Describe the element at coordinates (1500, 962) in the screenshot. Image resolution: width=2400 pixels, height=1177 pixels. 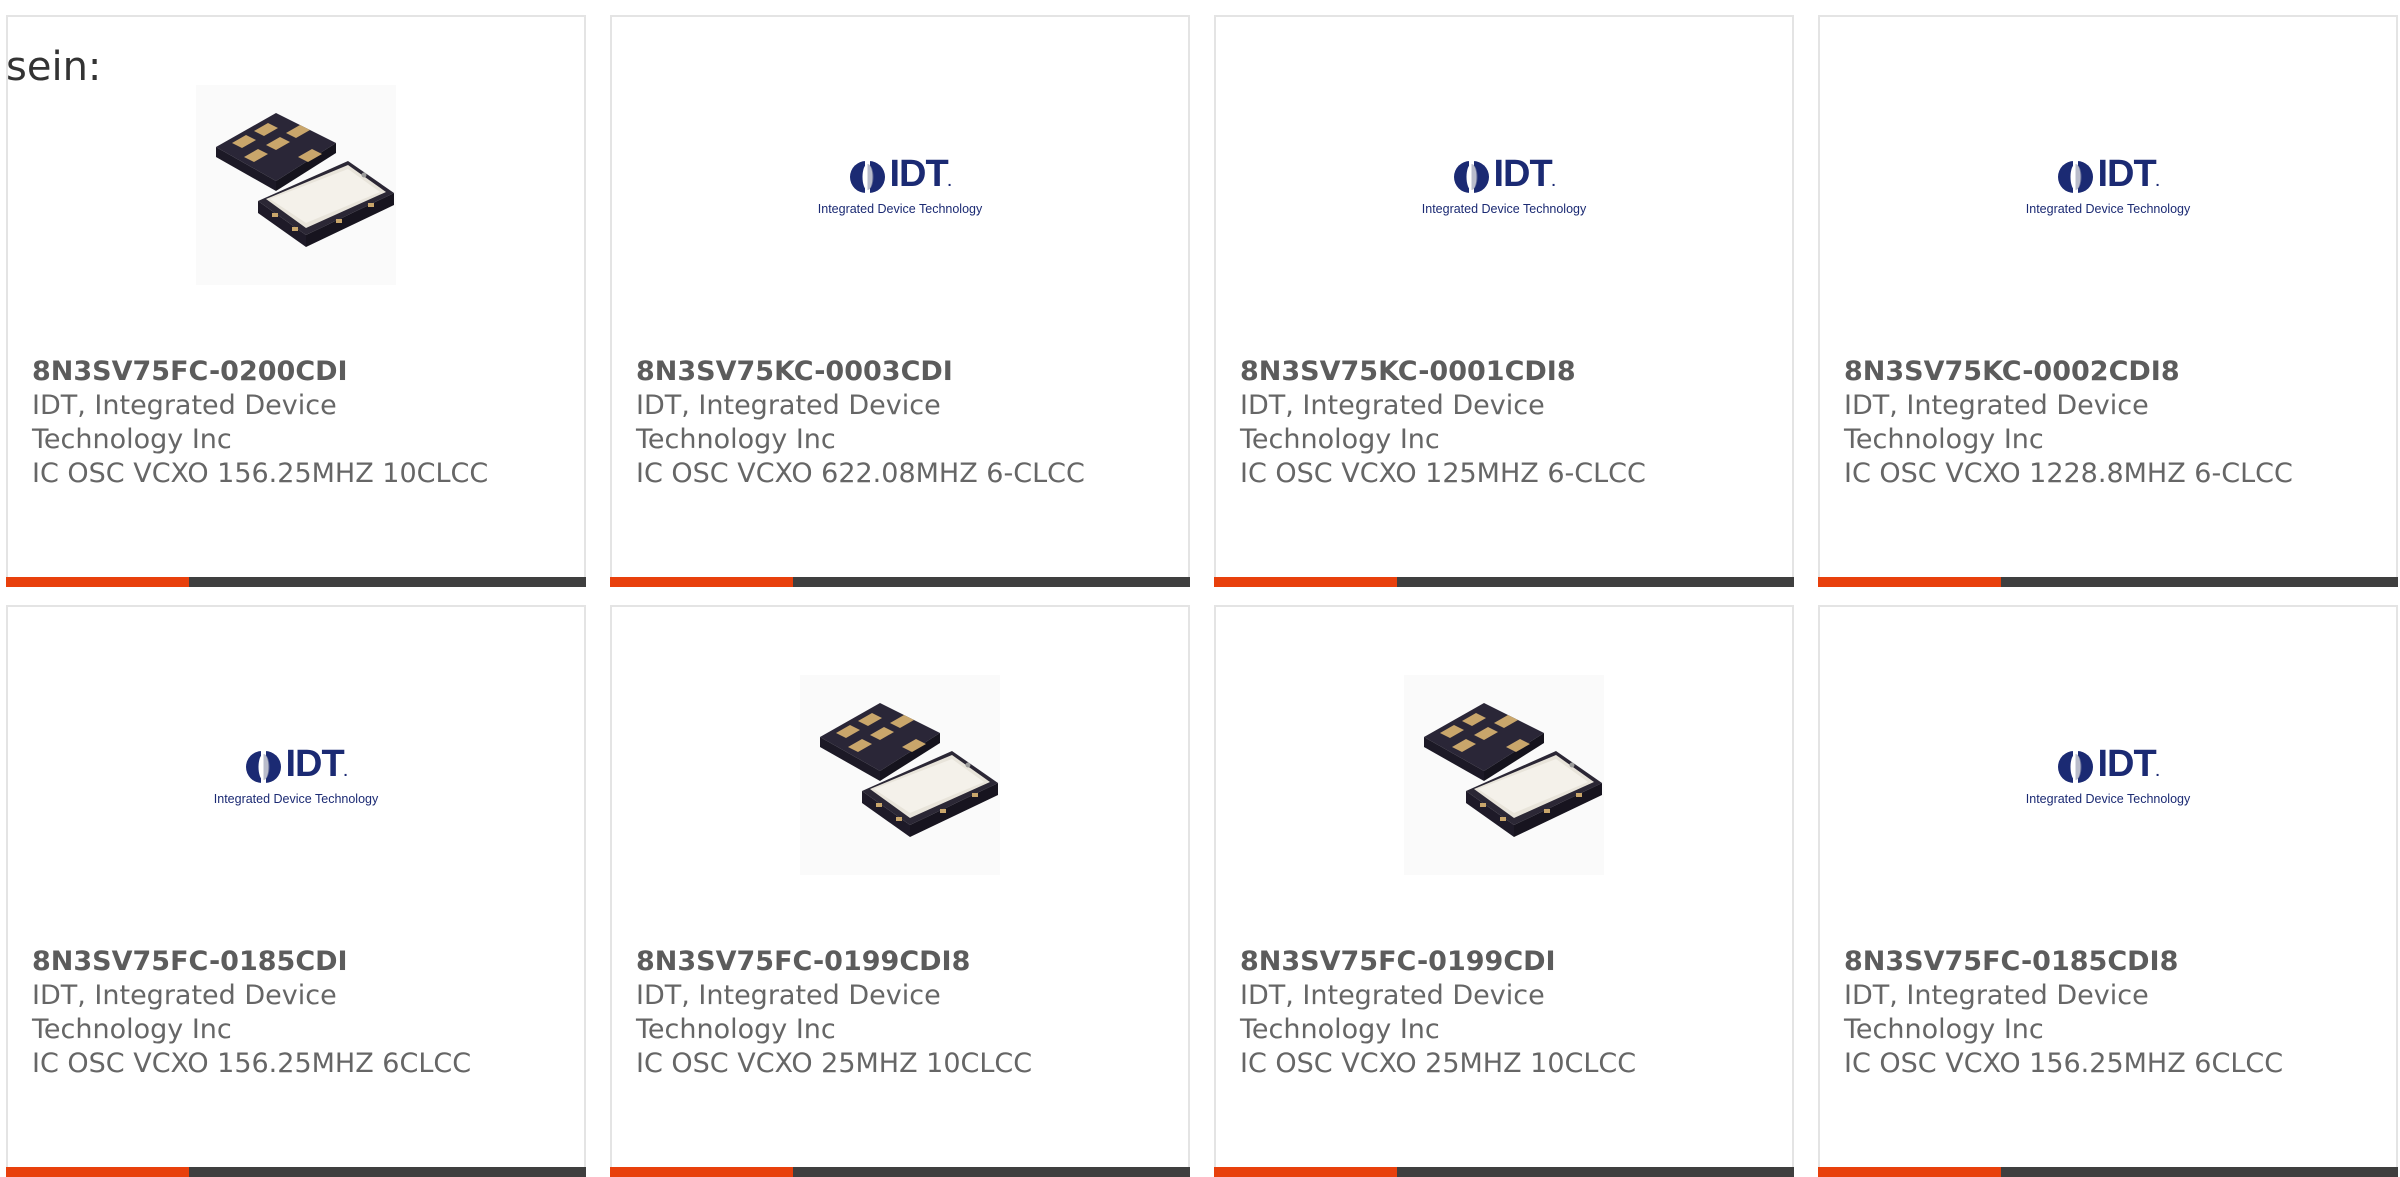
I see `part-number: 8N3SV75FC-0199CDI` at that location.